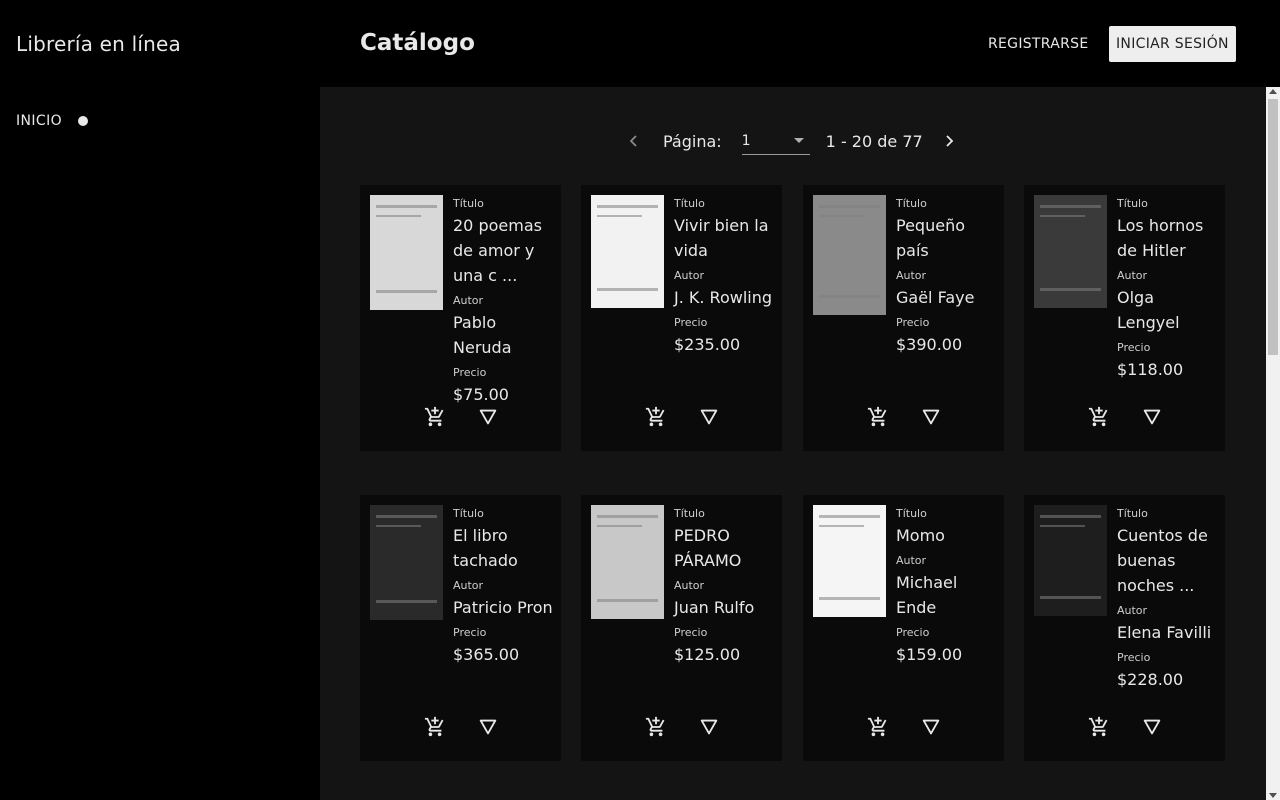 This screenshot has width=1280, height=800. I want to click on book-price-value: $228.00, so click(1150, 679).